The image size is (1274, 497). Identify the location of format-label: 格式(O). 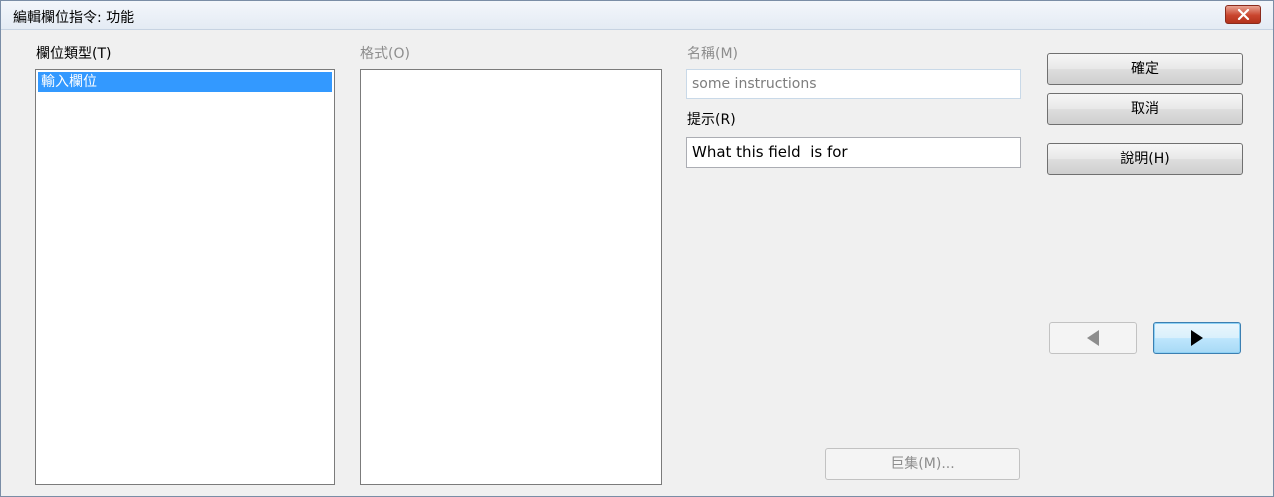
(385, 54).